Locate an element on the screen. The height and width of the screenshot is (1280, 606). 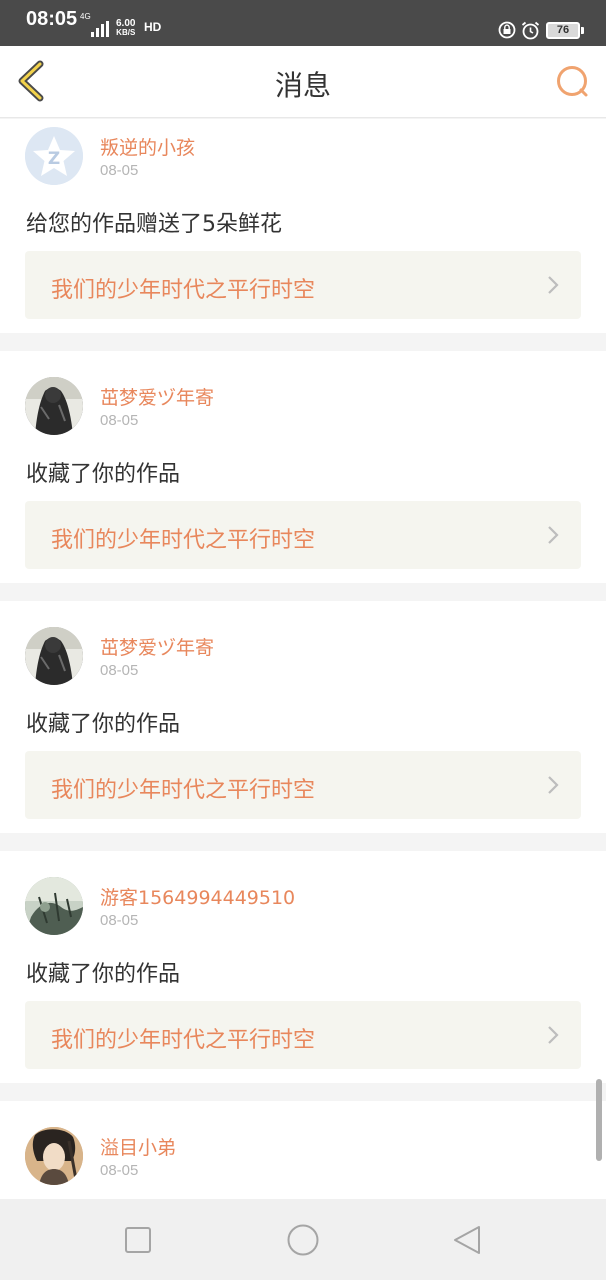
recent-apps-icon is located at coordinates (138, 1240).